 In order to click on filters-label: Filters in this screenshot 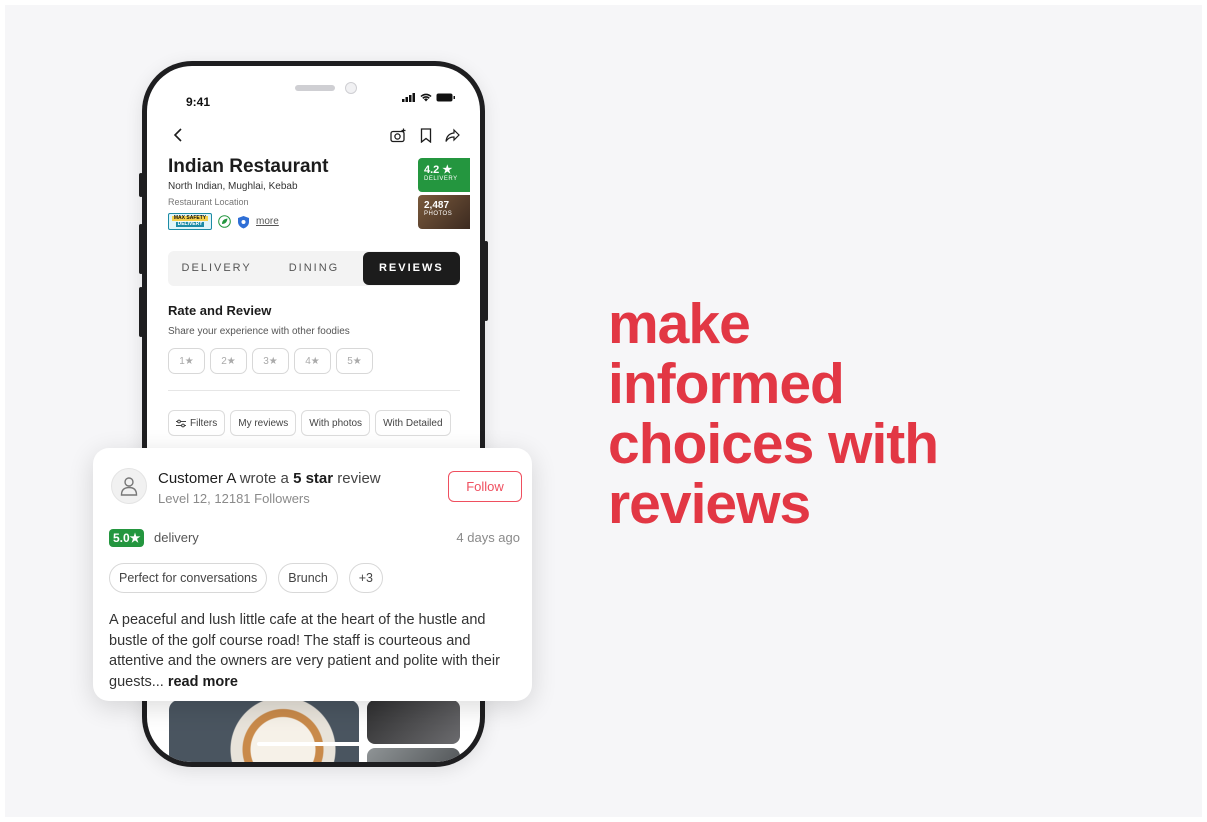, I will do `click(204, 423)`.